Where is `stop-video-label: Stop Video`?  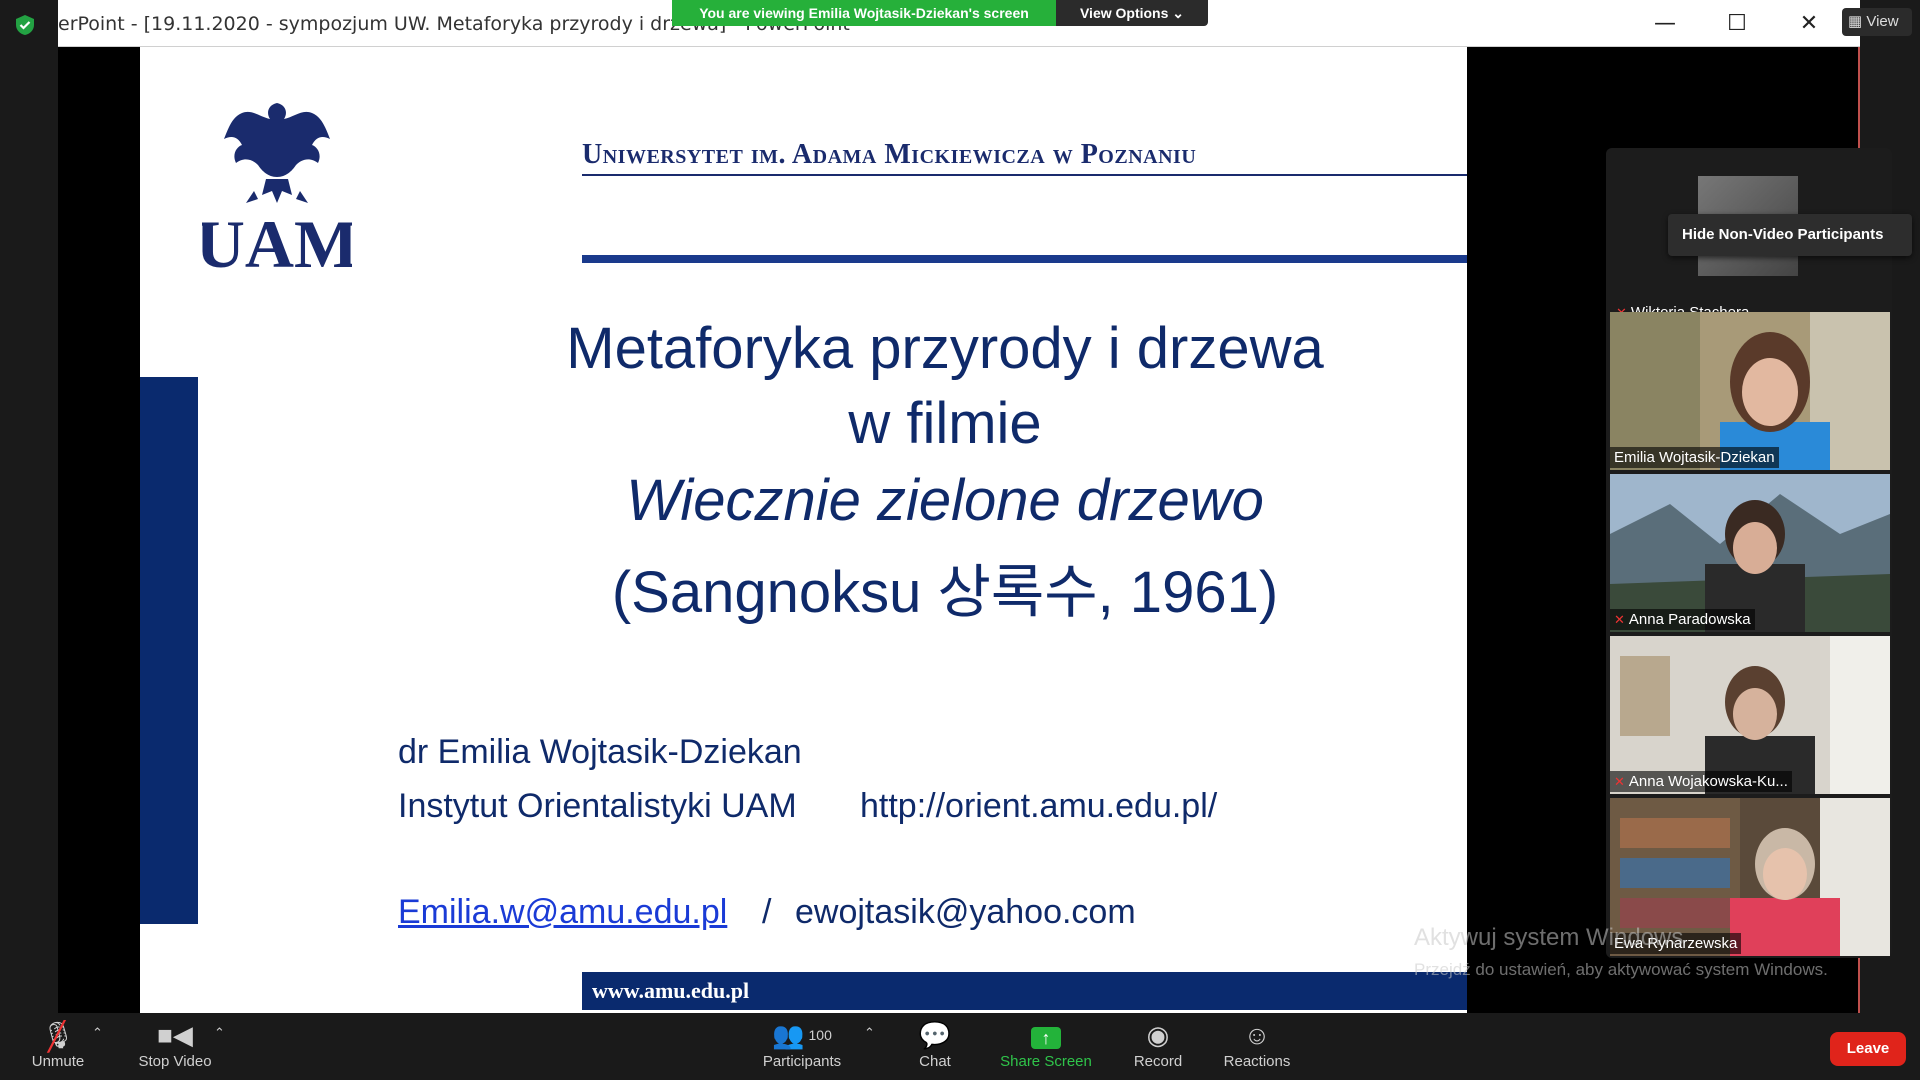
stop-video-label: Stop Video is located at coordinates (175, 1061).